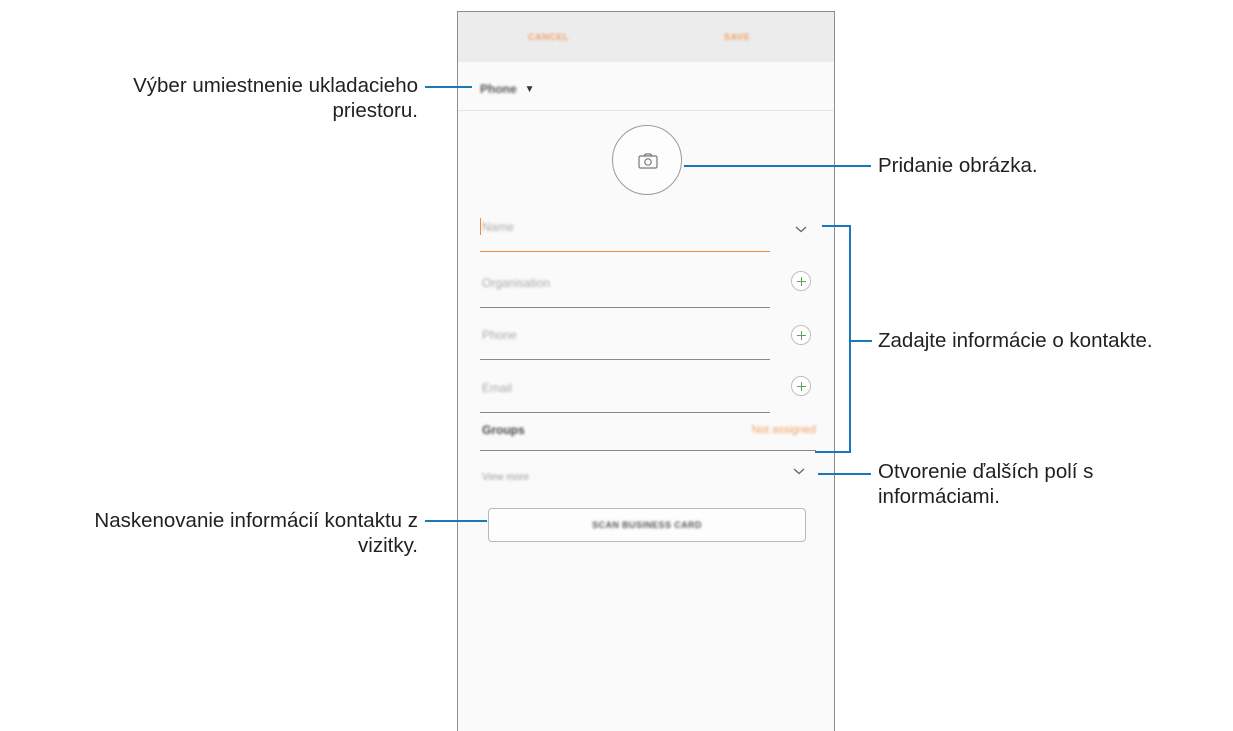  I want to click on groups-row: Groups Not assigned, so click(648, 433).